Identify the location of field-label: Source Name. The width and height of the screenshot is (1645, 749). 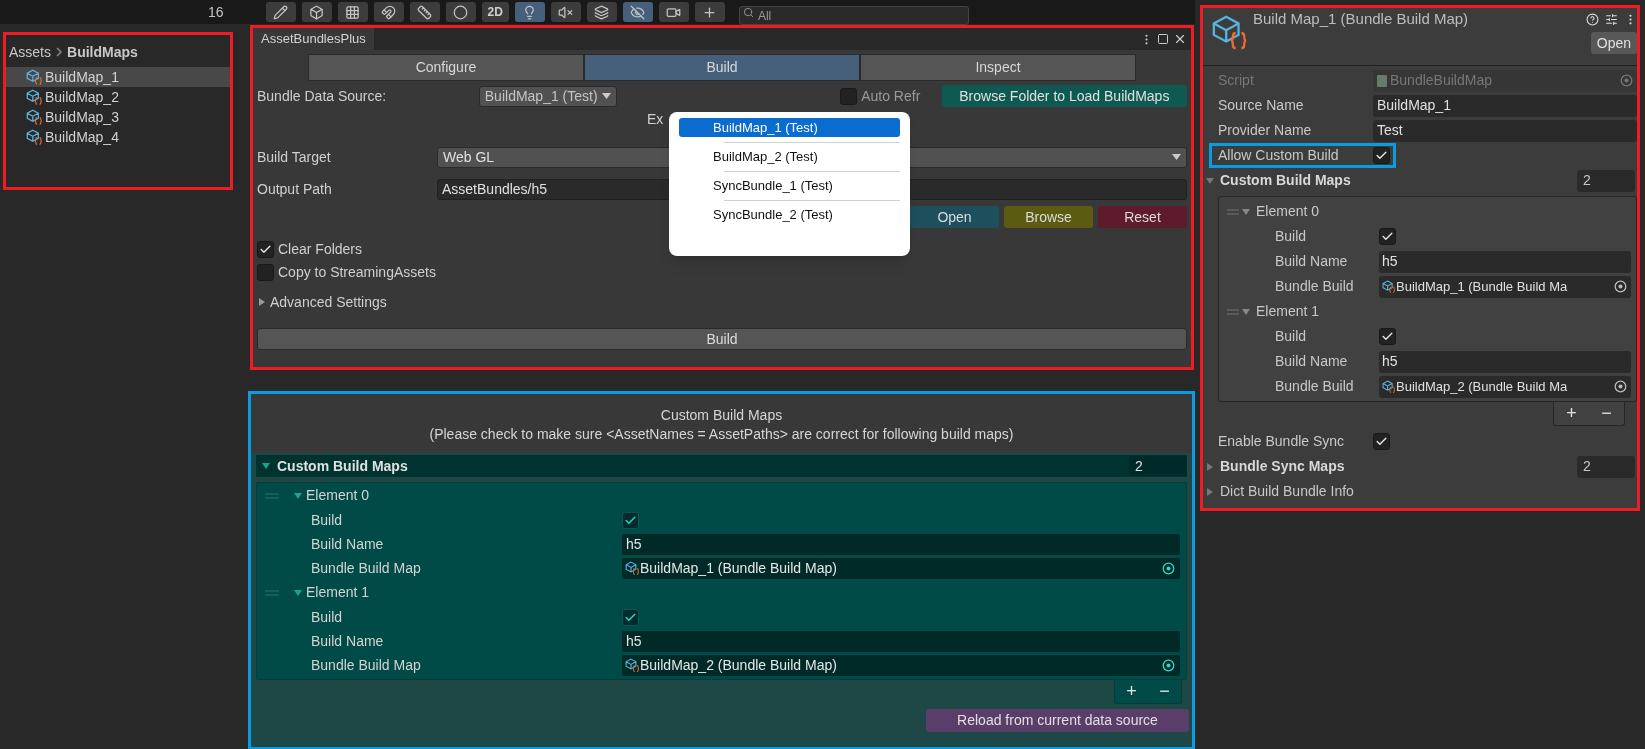
(1261, 105).